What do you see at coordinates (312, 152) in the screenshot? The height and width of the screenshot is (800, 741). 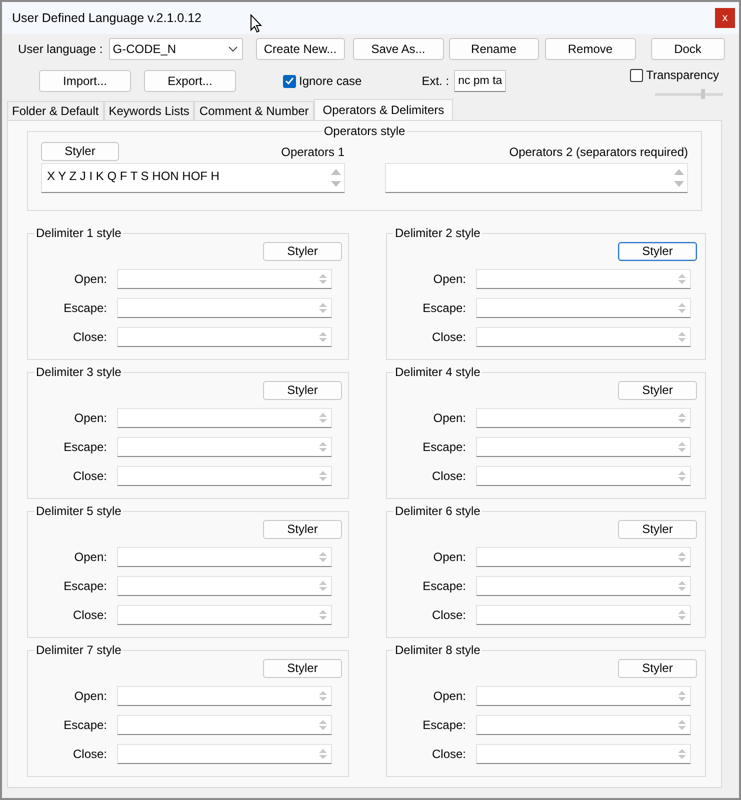 I see `operators-label: Operators 1` at bounding box center [312, 152].